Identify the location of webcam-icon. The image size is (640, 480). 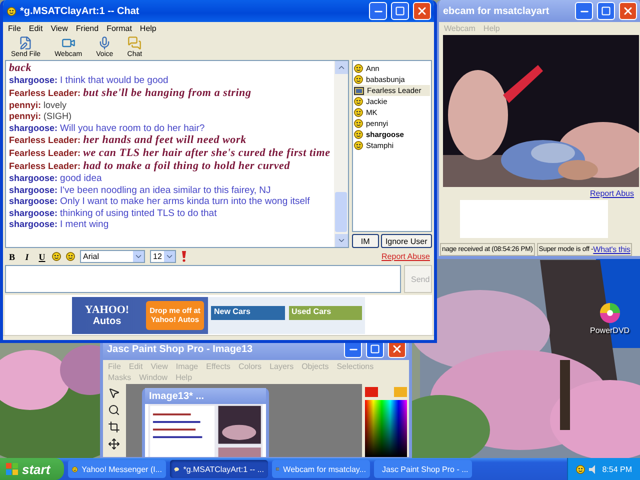
(278, 469).